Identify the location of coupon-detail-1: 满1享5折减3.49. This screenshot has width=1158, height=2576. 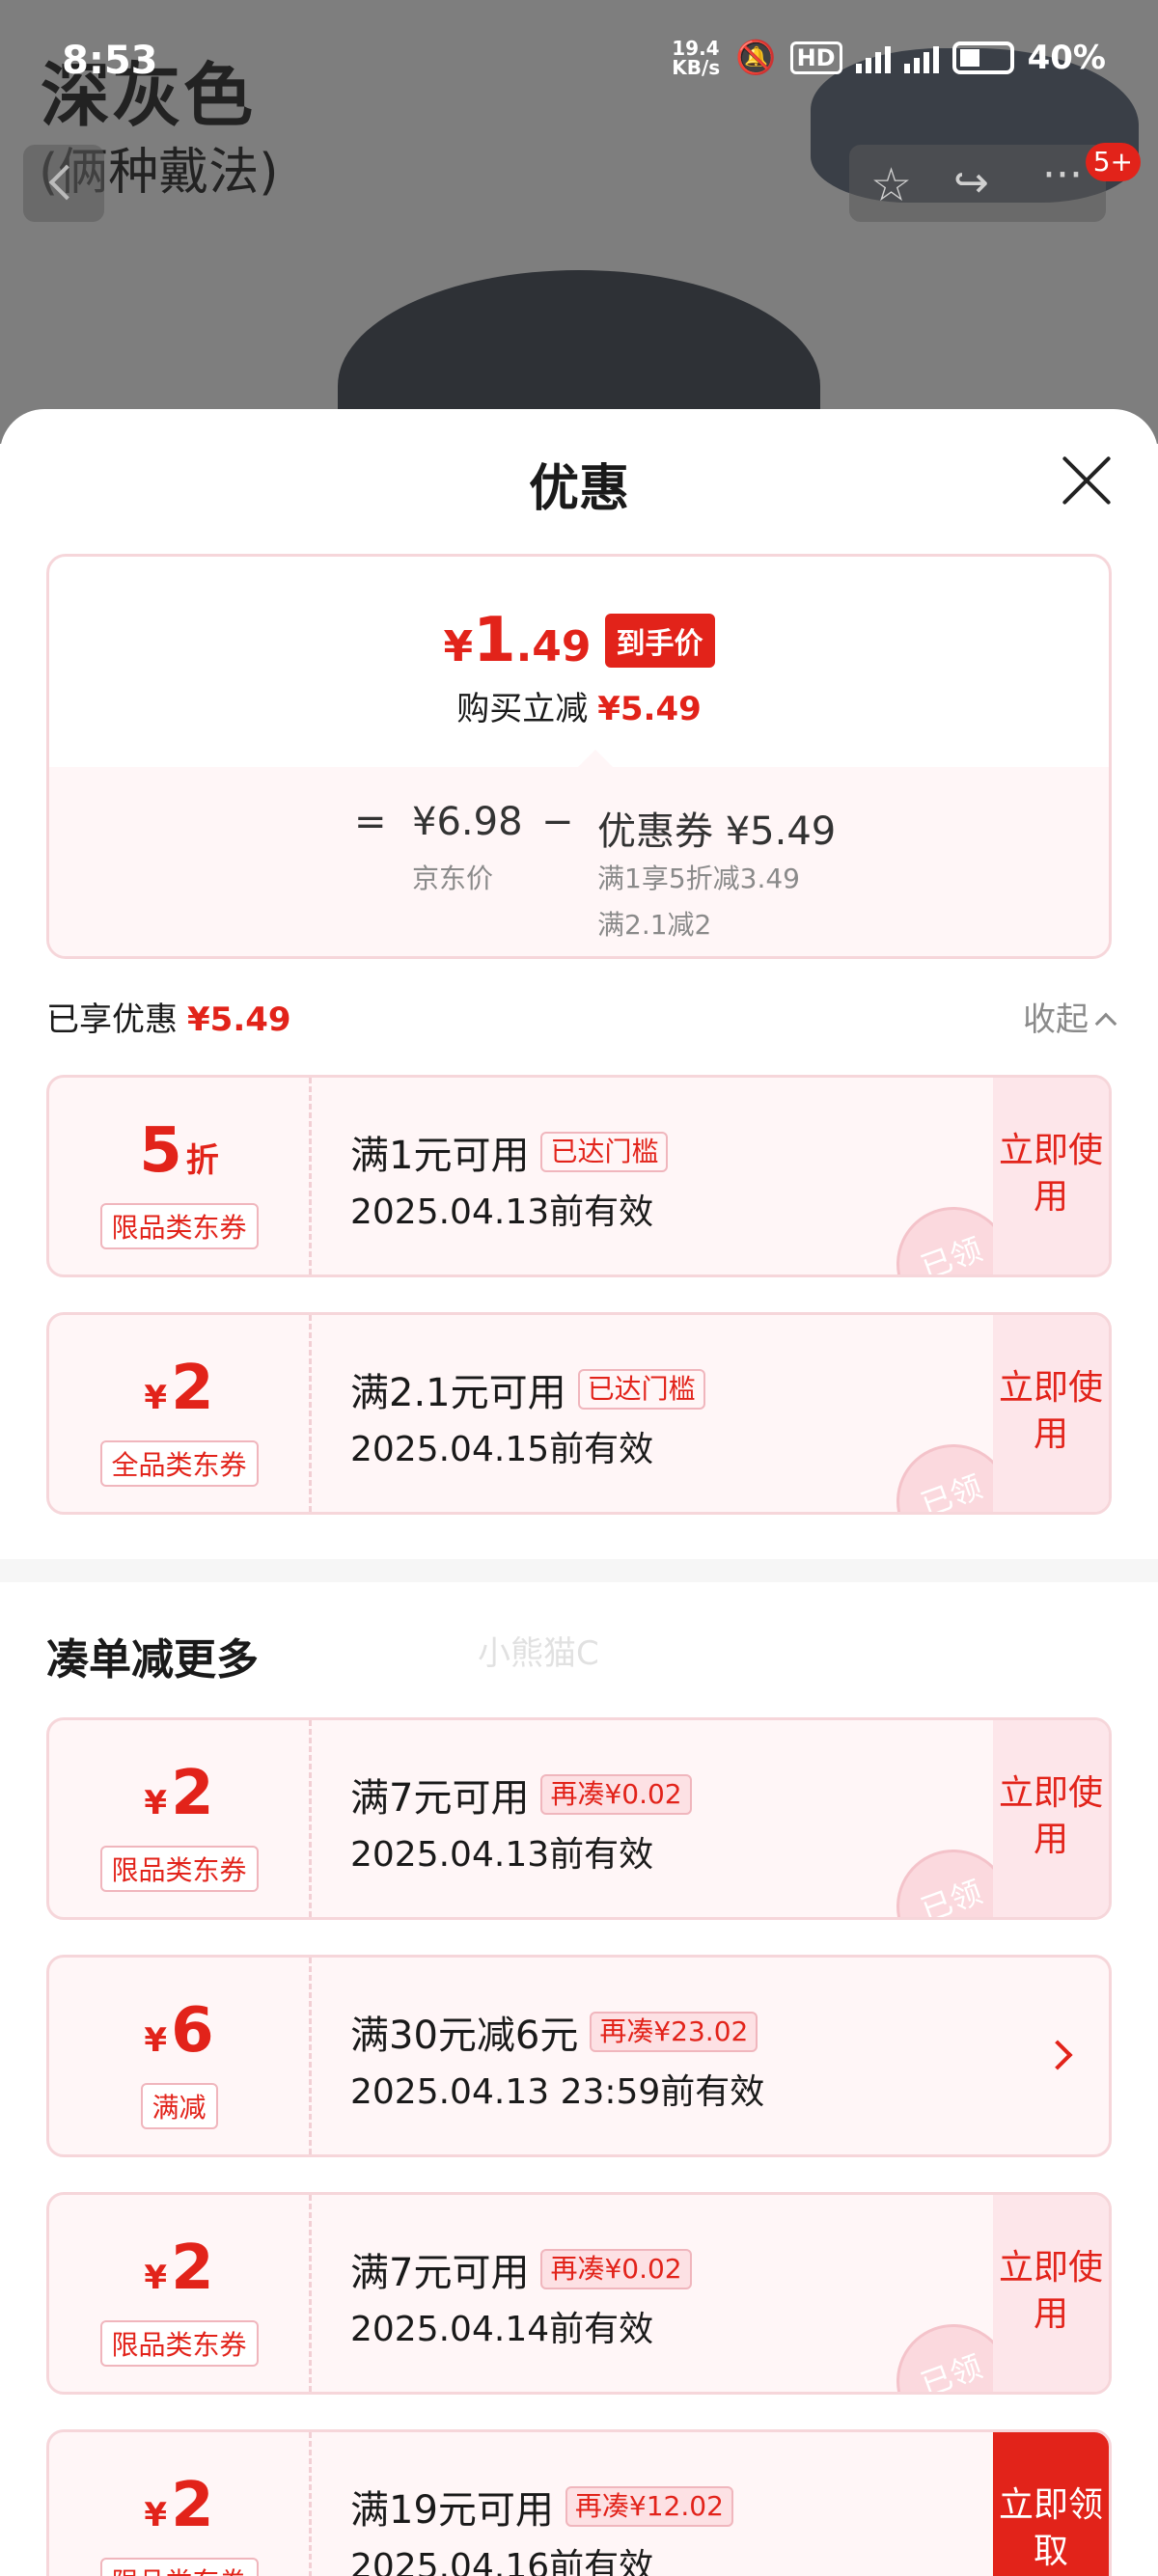
(698, 879).